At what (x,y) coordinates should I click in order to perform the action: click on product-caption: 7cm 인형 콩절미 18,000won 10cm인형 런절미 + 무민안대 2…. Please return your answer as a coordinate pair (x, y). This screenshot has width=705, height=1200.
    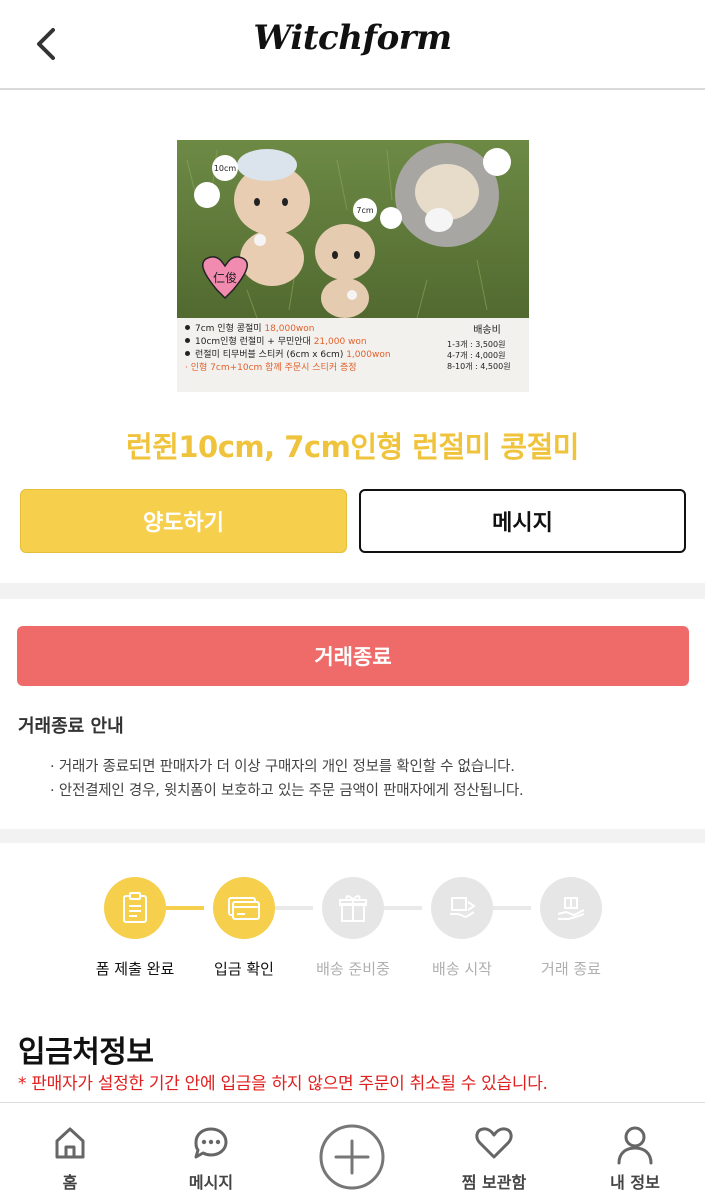
    Looking at the image, I should click on (353, 355).